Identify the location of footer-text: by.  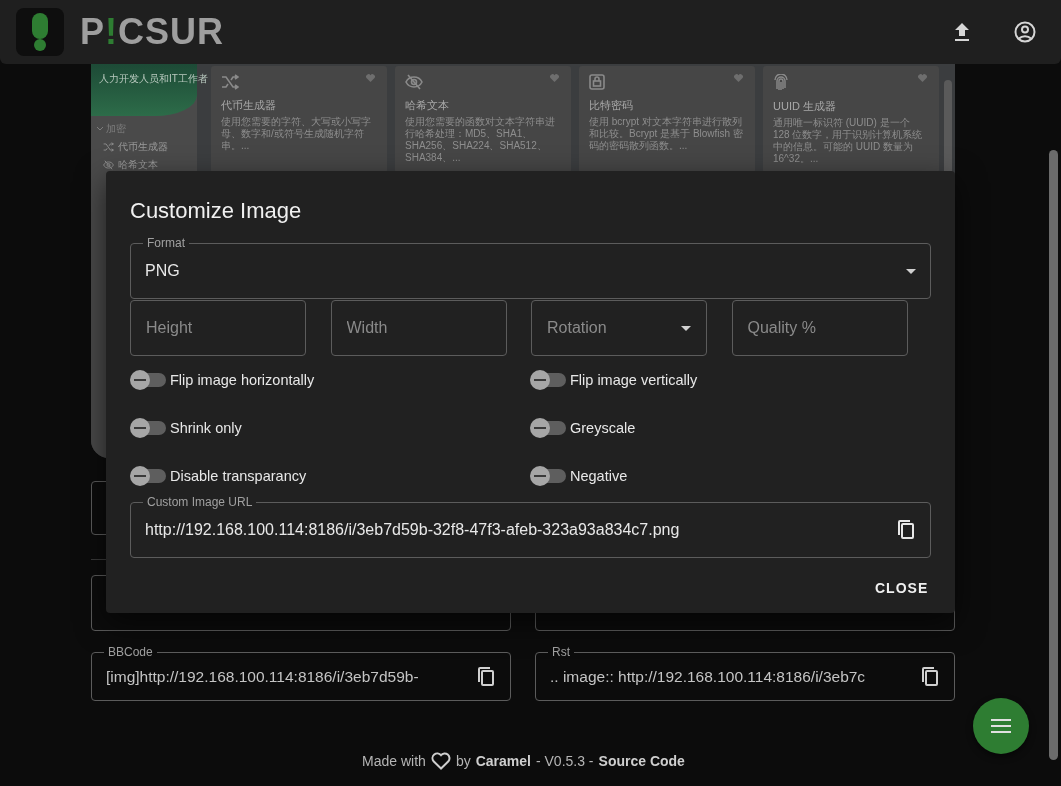
(463, 761).